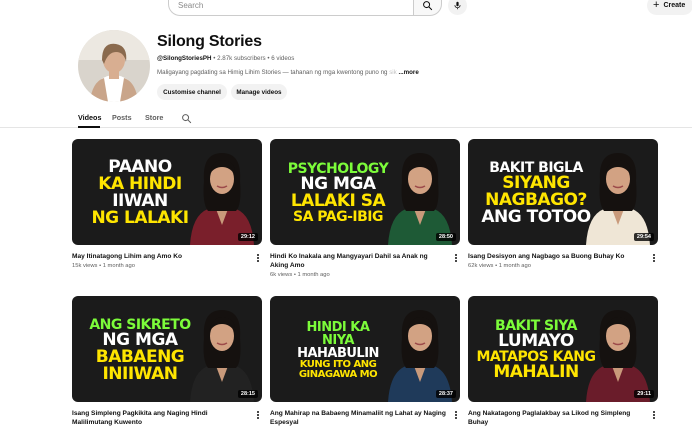  I want to click on view-count: 6k views, so click(281, 275).